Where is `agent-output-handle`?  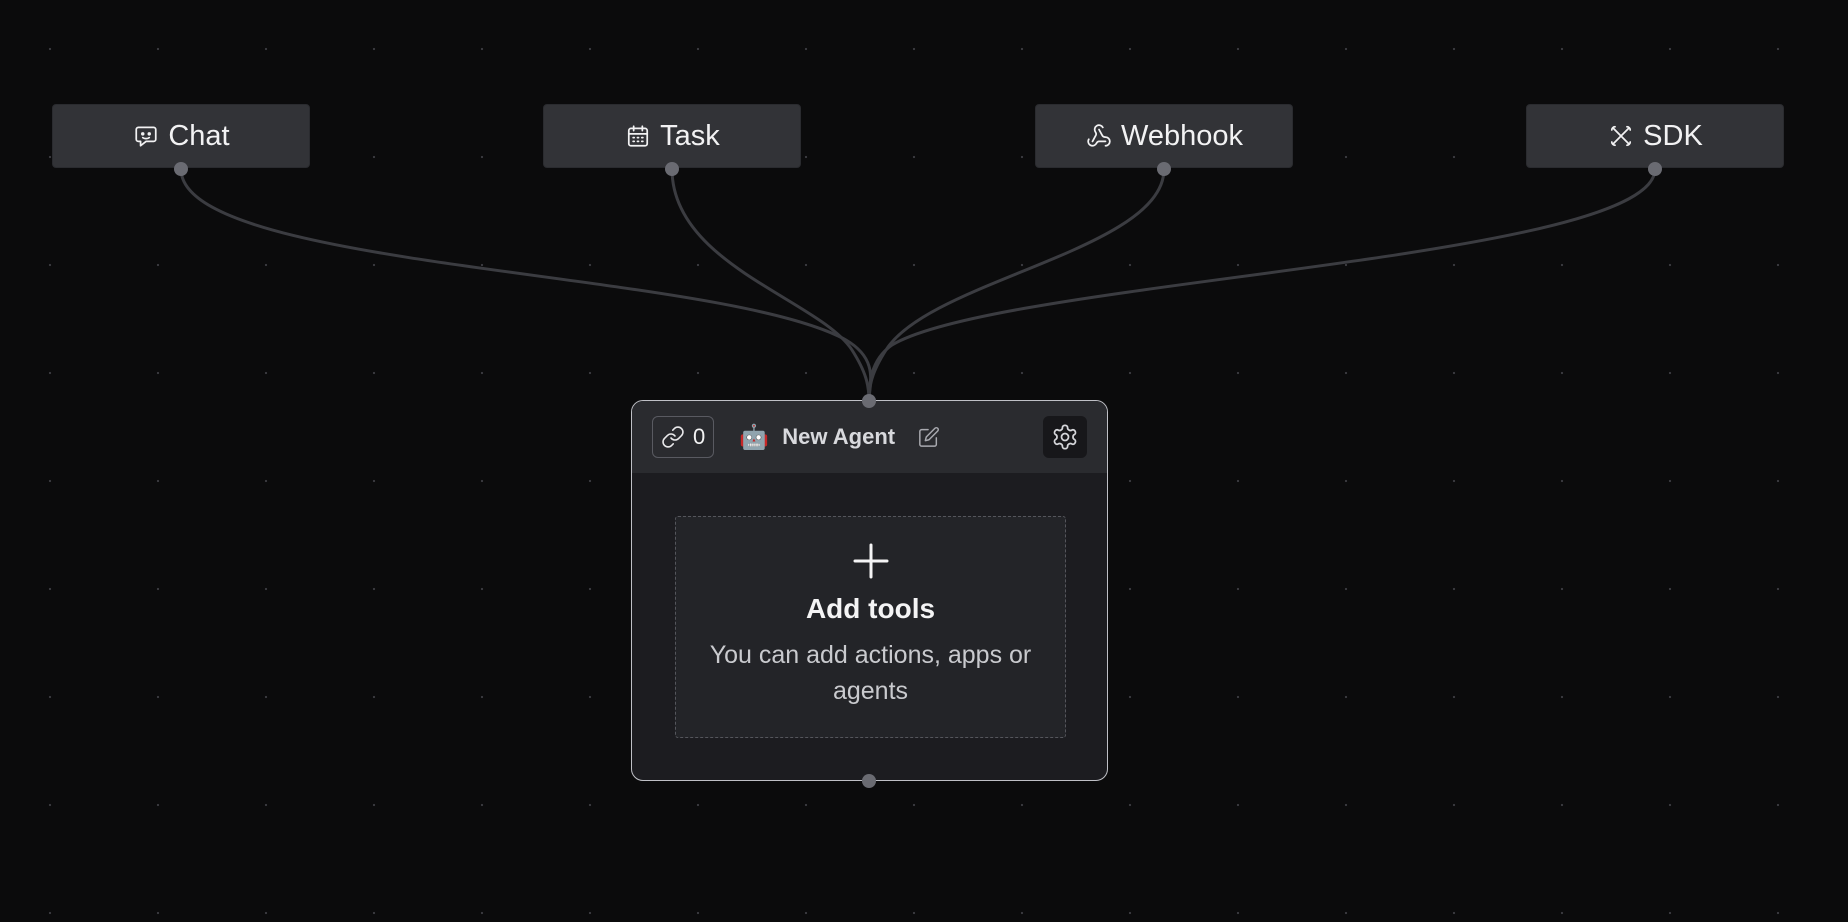
agent-output-handle is located at coordinates (869, 781).